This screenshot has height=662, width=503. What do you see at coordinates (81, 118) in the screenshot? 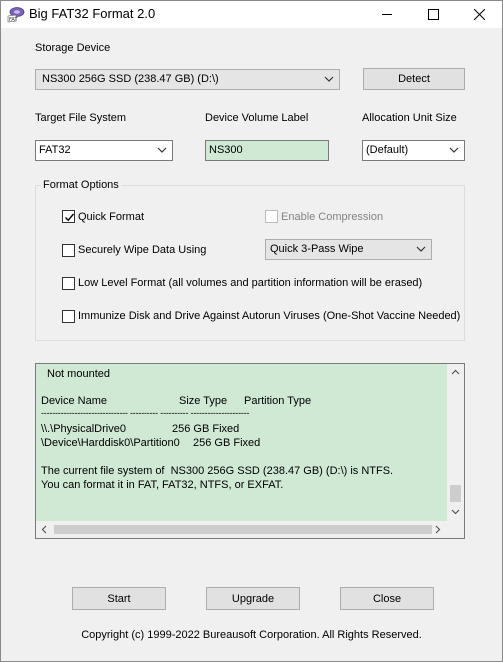
I see `target-file-system-label: Target File System` at bounding box center [81, 118].